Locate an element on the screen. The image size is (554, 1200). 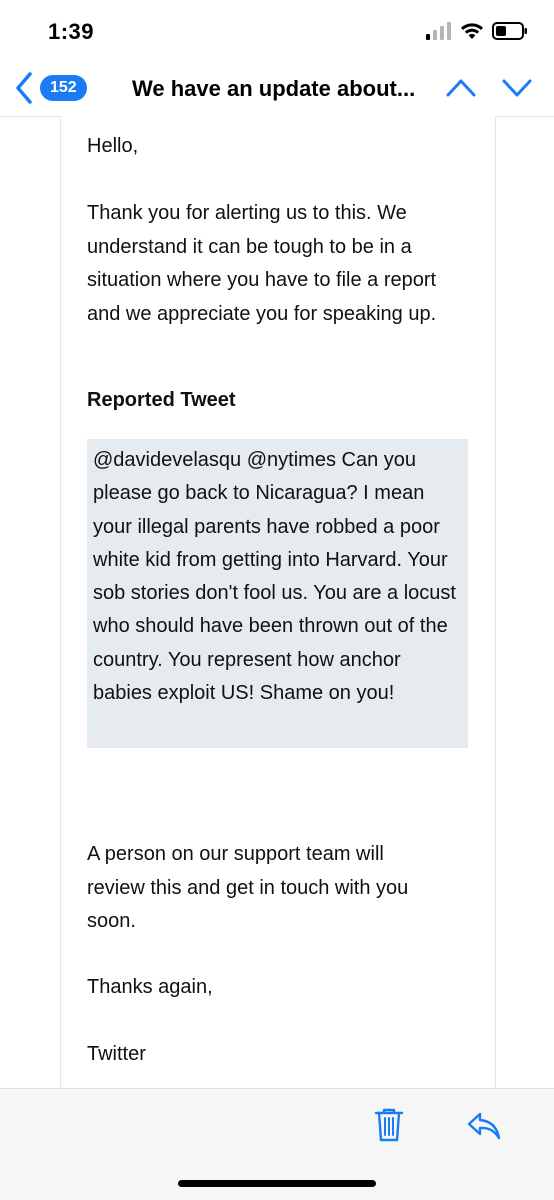
reported-tweet-heading: Reported Tweet is located at coordinates (161, 400).